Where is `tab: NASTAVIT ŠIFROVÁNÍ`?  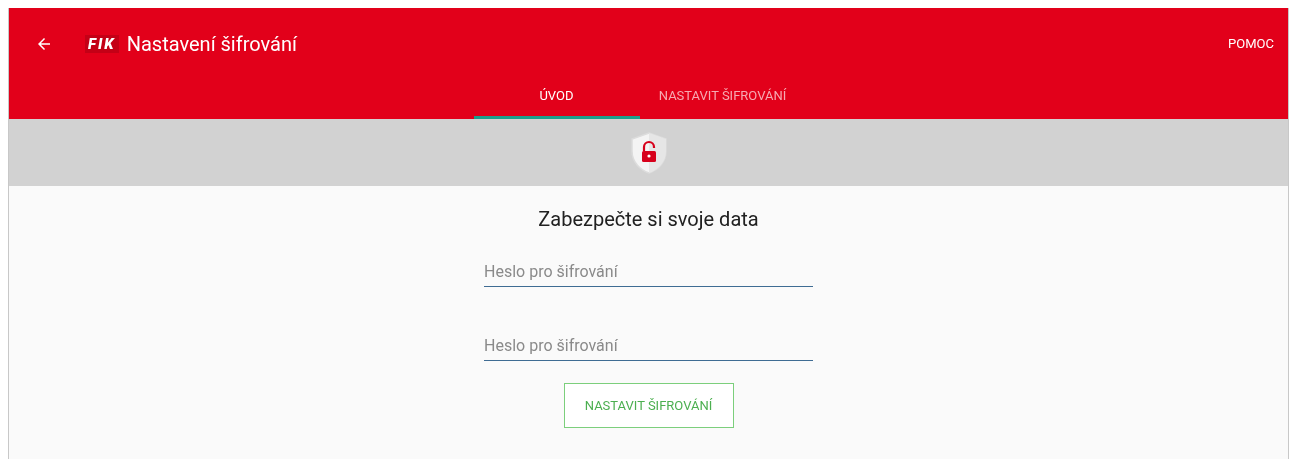 tab: NASTAVIT ŠIFROVÁNÍ is located at coordinates (722, 99).